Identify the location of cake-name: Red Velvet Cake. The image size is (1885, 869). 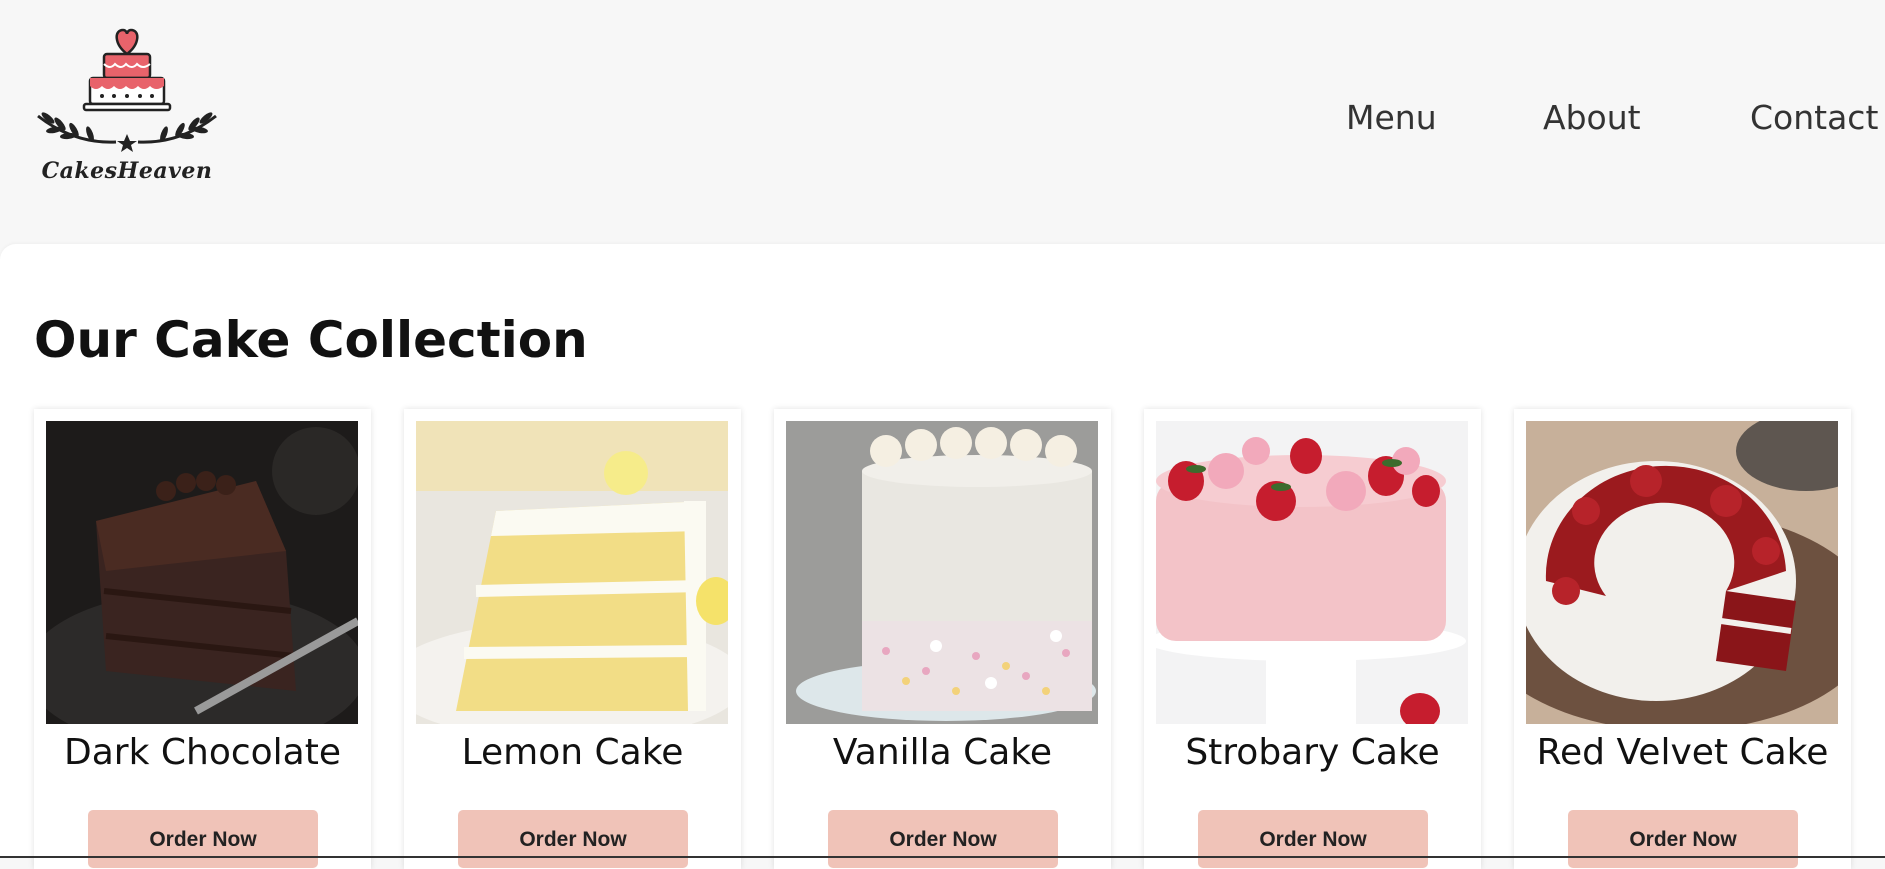
(1682, 752).